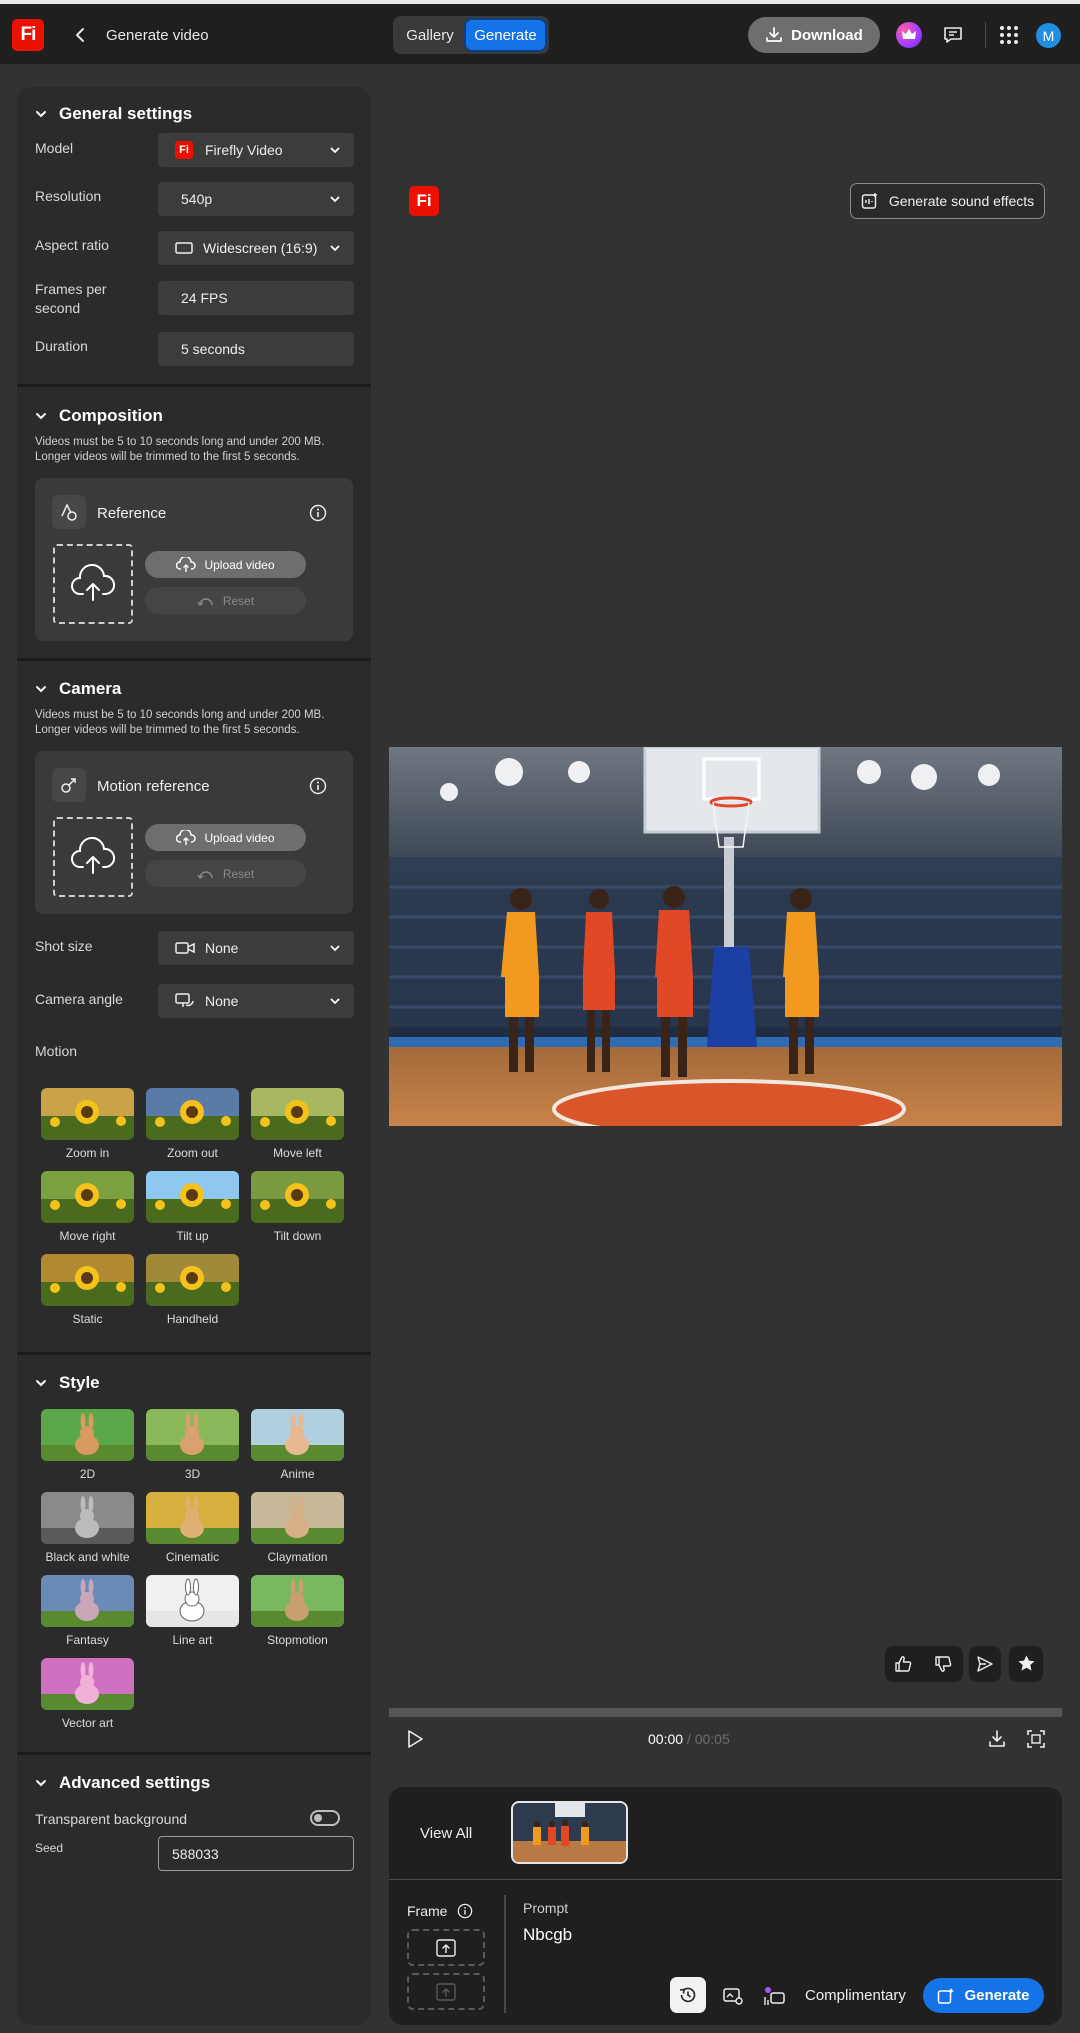  Describe the element at coordinates (725, 1712) in the screenshot. I see `video-progress-bar` at that location.